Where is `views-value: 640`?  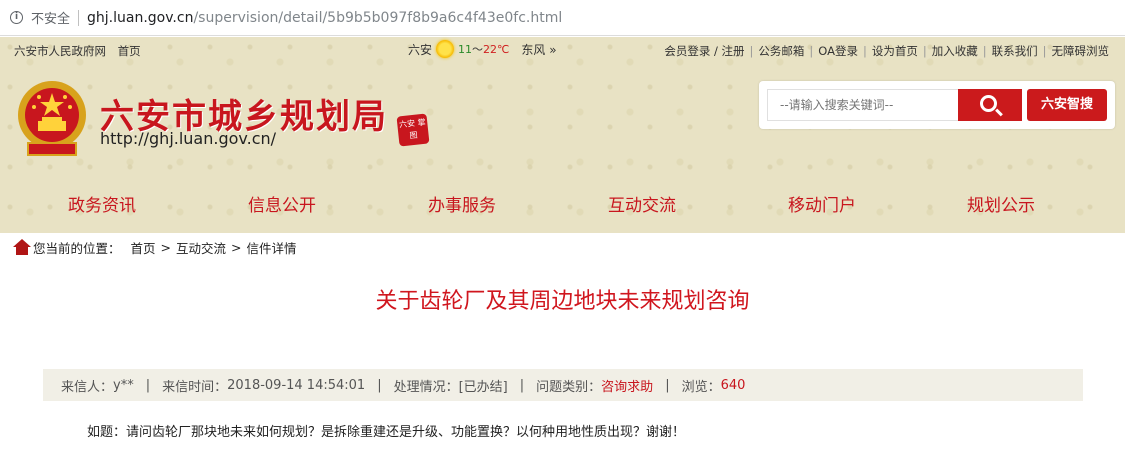
views-value: 640 is located at coordinates (733, 385).